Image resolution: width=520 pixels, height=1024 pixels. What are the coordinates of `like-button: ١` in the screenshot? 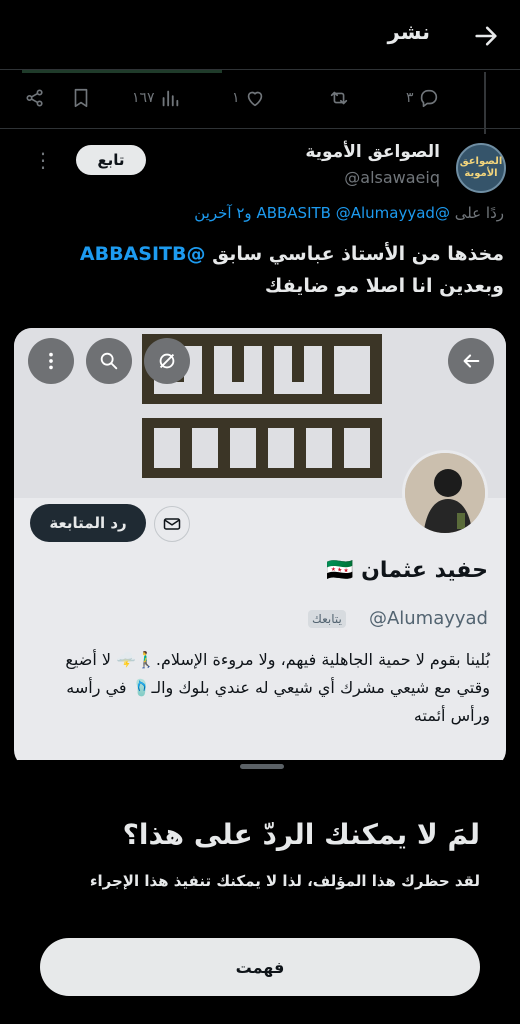 It's located at (249, 98).